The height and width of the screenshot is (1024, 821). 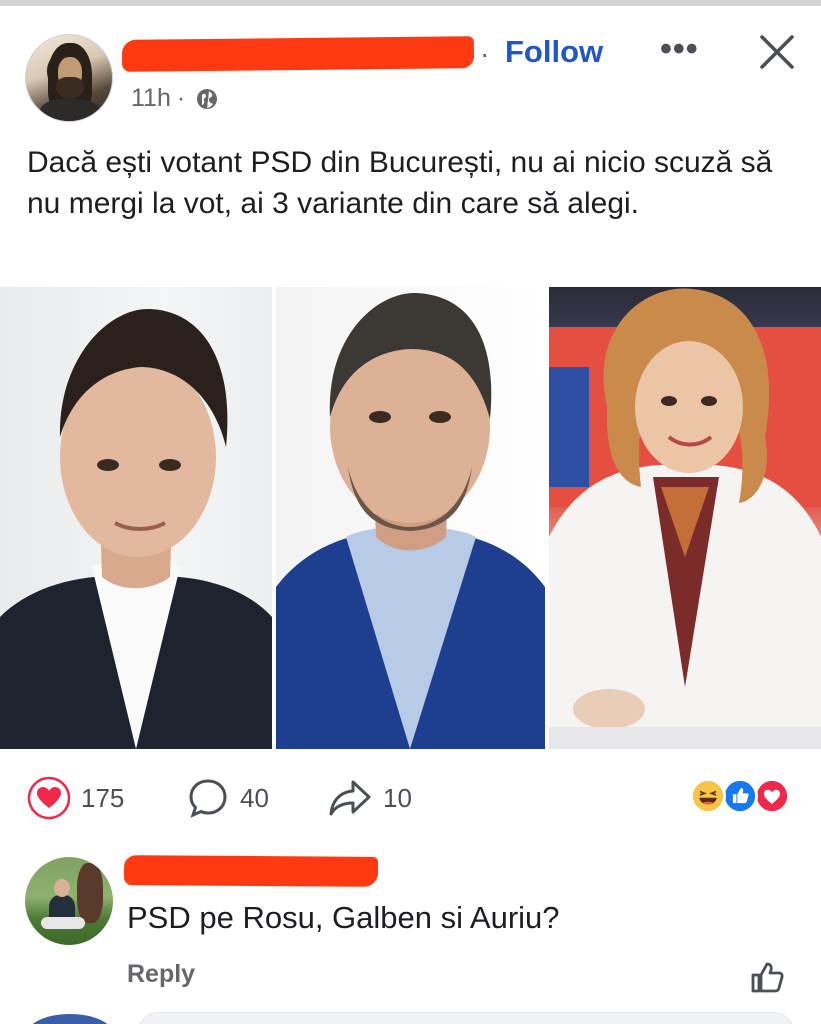 What do you see at coordinates (69, 901) in the screenshot?
I see `commenter-avatar` at bounding box center [69, 901].